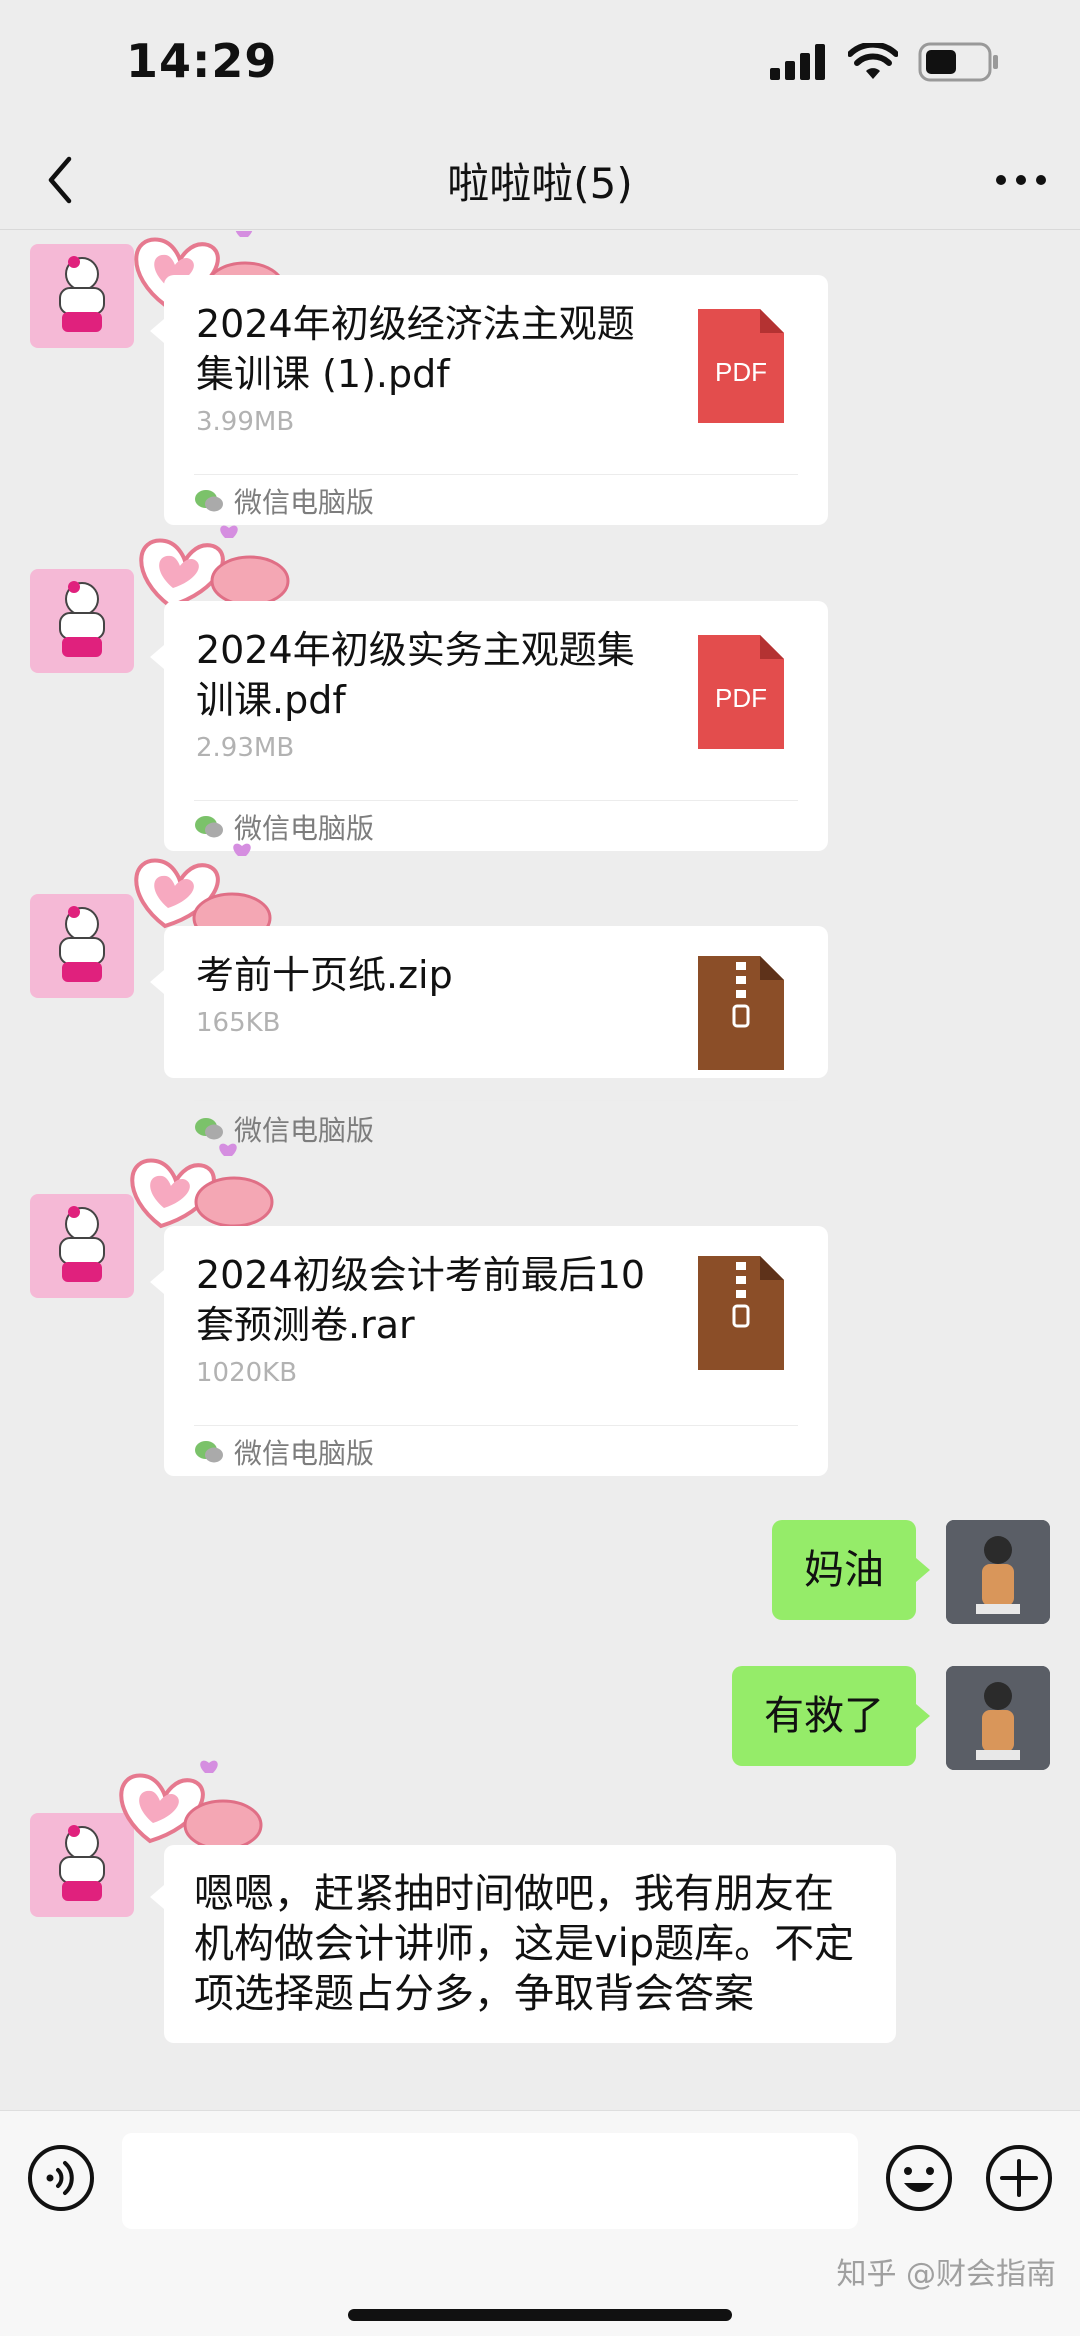 The image size is (1080, 2336). I want to click on watermark: 知乎 @财会指南, so click(946, 2274).